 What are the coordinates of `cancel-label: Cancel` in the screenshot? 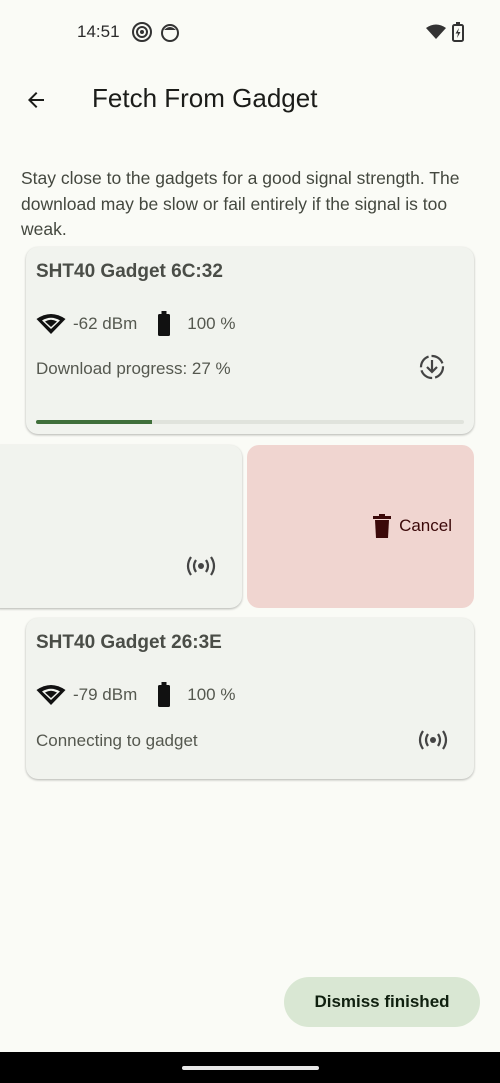 It's located at (425, 525).